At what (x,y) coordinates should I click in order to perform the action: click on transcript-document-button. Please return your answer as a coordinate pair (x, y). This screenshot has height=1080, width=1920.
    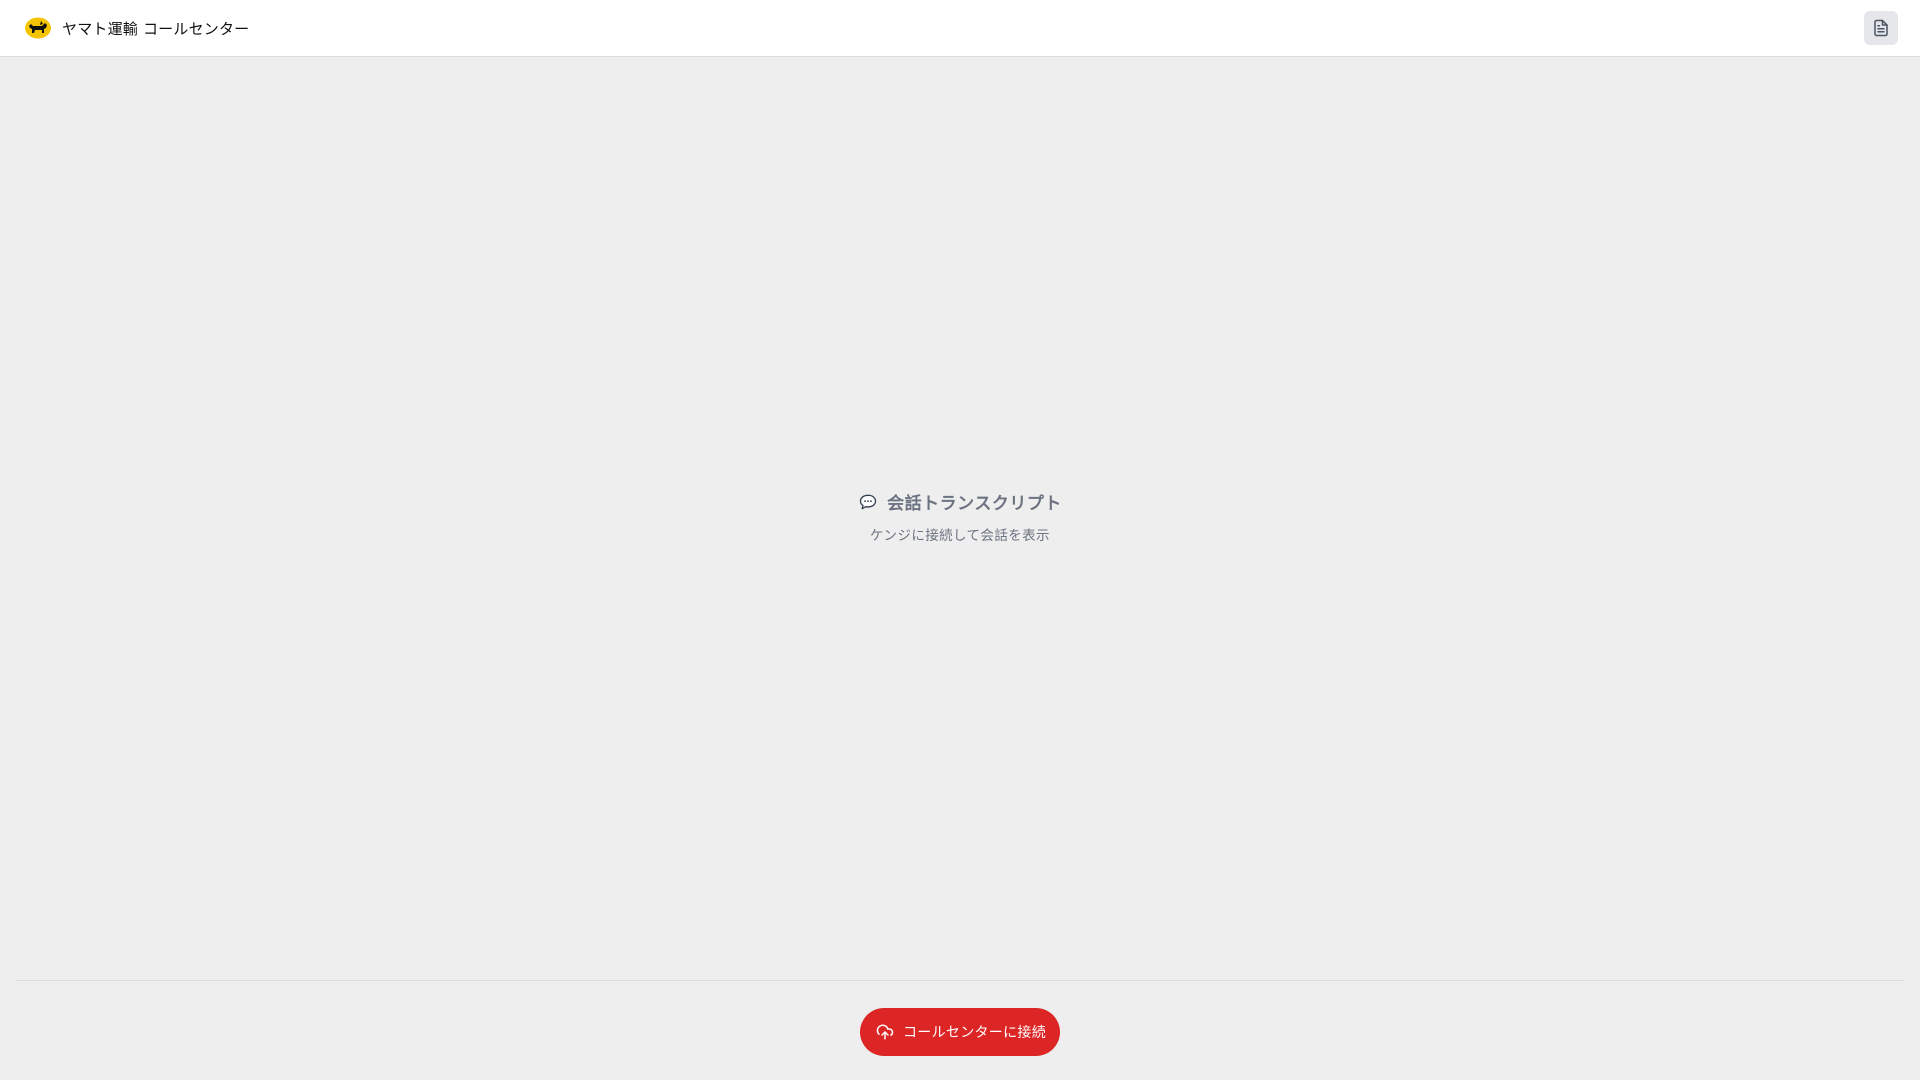
    Looking at the image, I should click on (1881, 28).